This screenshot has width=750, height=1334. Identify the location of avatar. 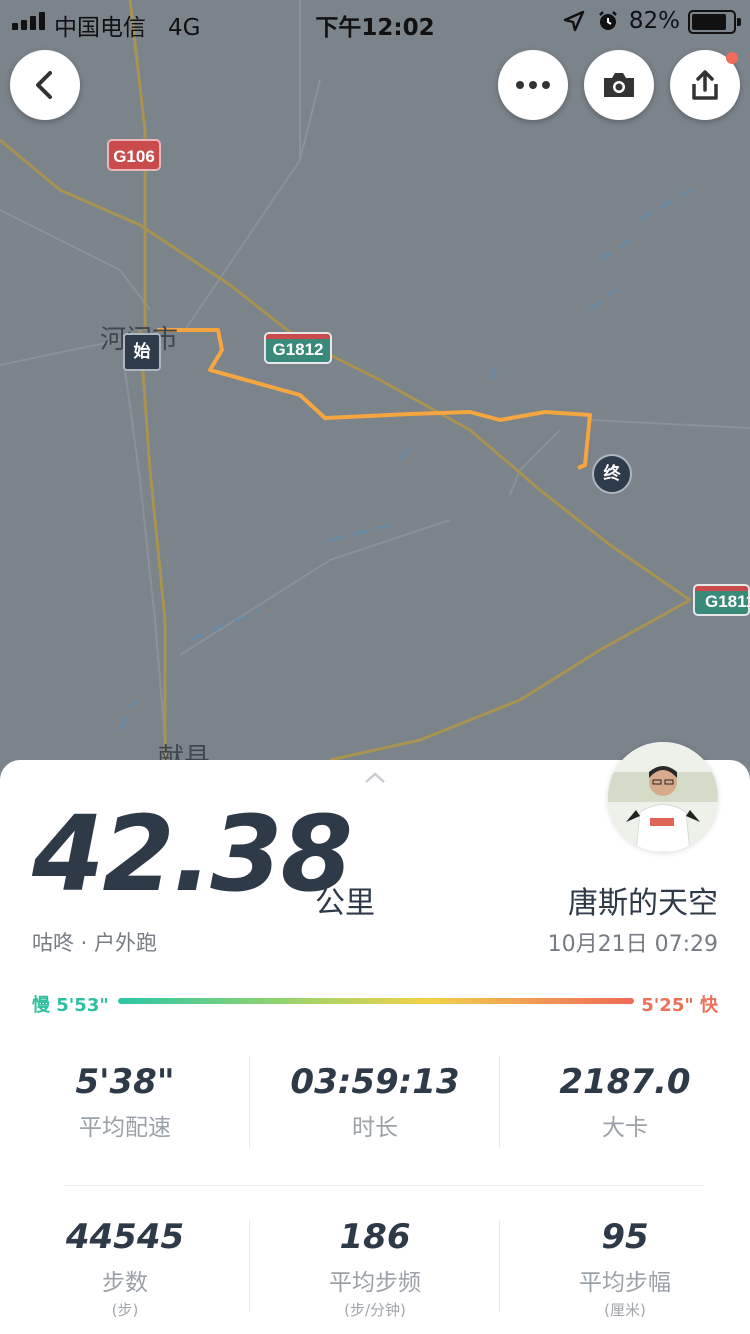
(663, 797).